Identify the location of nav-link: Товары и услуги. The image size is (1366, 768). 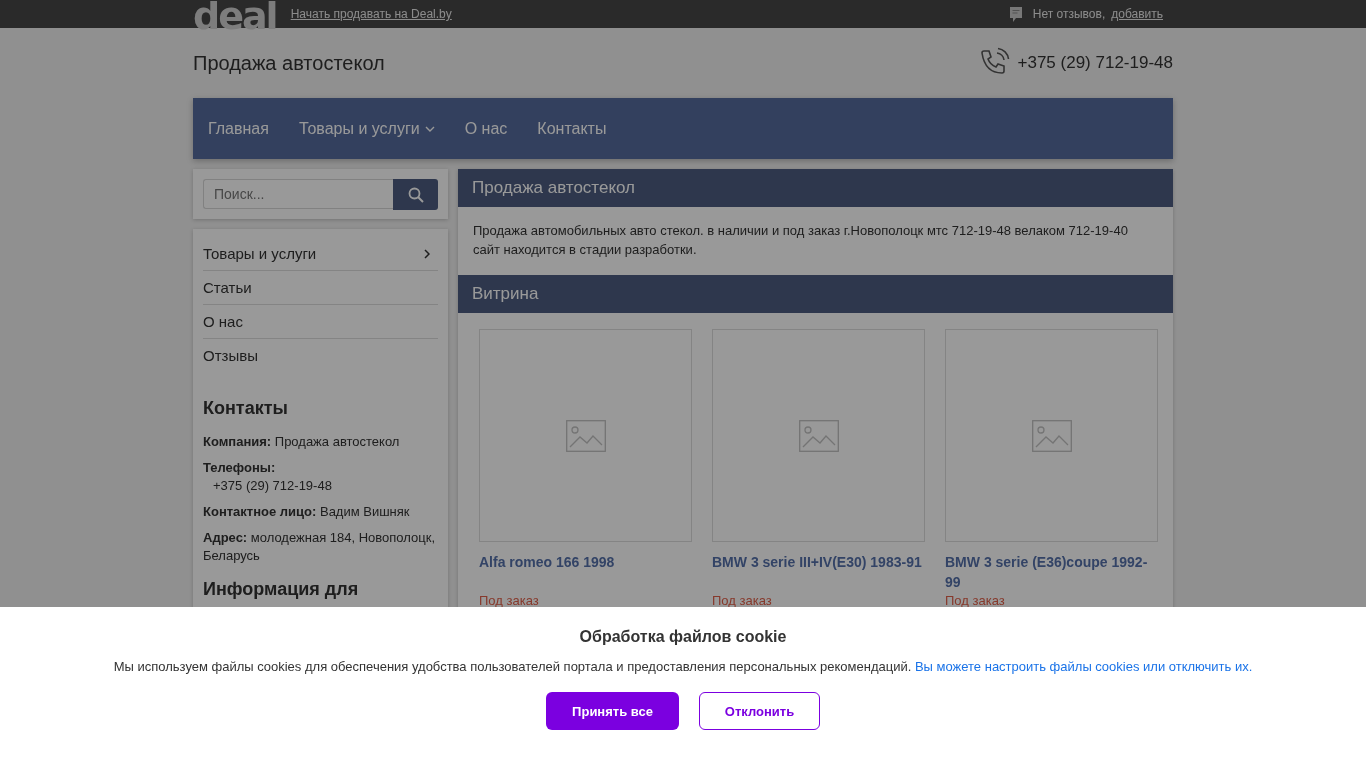
(366, 128).